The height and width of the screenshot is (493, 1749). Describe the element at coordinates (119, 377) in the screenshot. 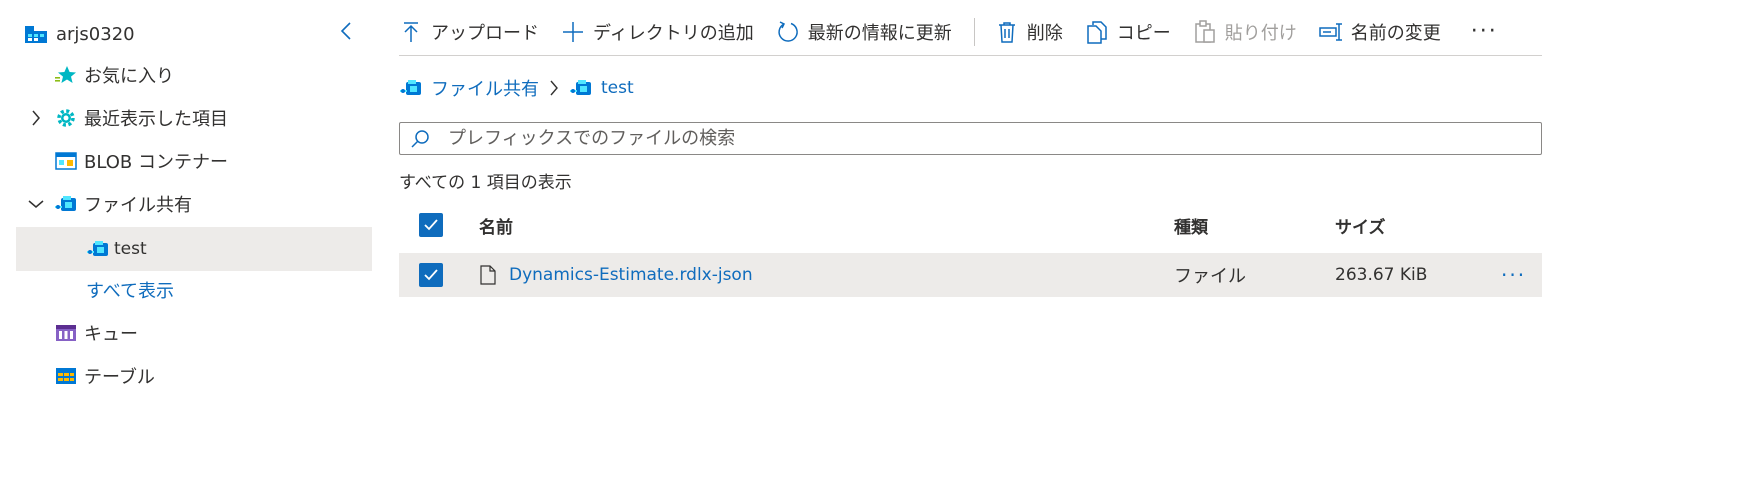

I see `sidebar-item-label: テーブル` at that location.